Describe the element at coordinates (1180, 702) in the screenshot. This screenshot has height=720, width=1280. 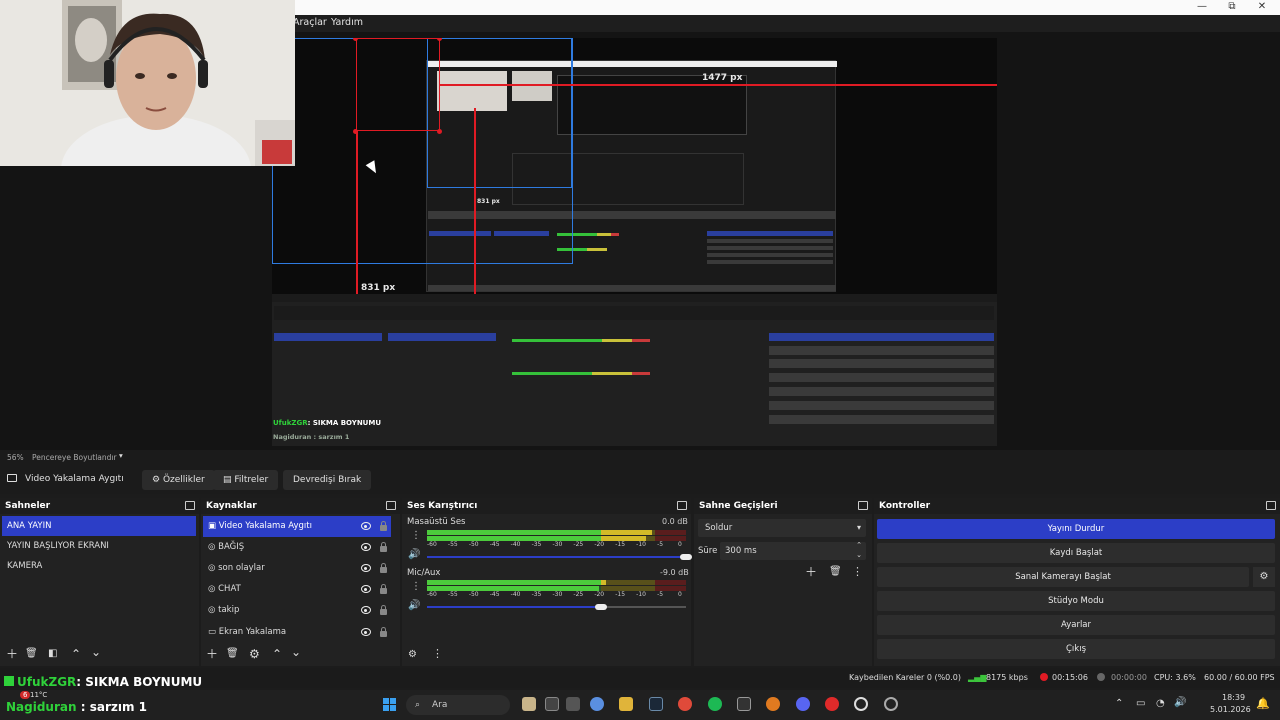
I see `volume-icon: 🔊` at that location.